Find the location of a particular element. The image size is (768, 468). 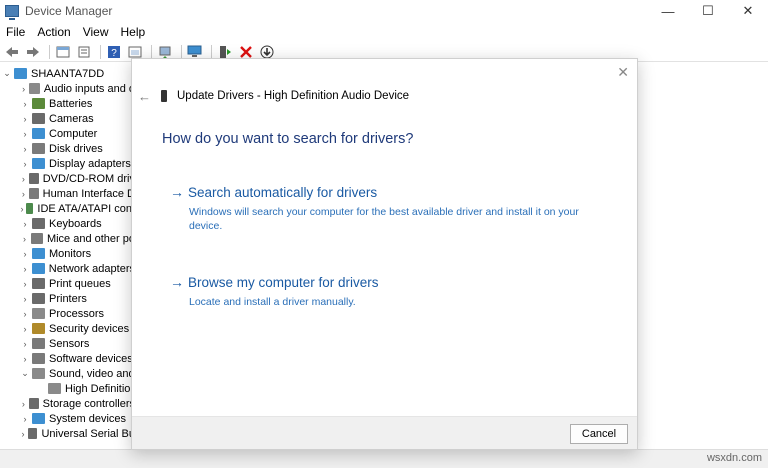

tree-category: › Batteries is located at coordinates (67, 103).